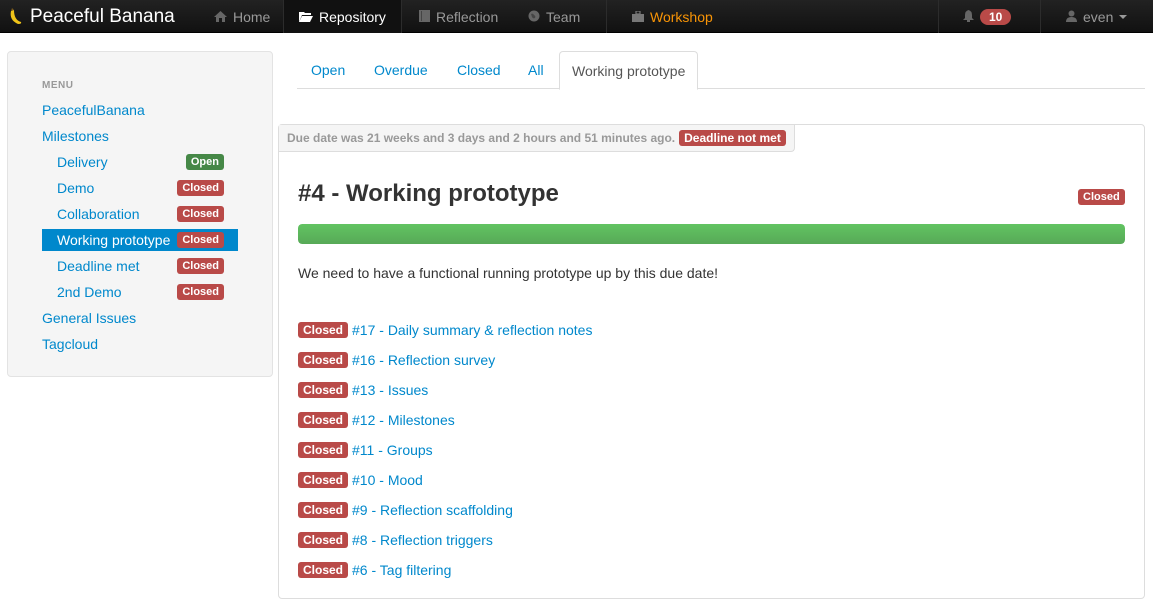  I want to click on sidebar-item-working-prototype: Working prototype Closed, so click(140, 240).